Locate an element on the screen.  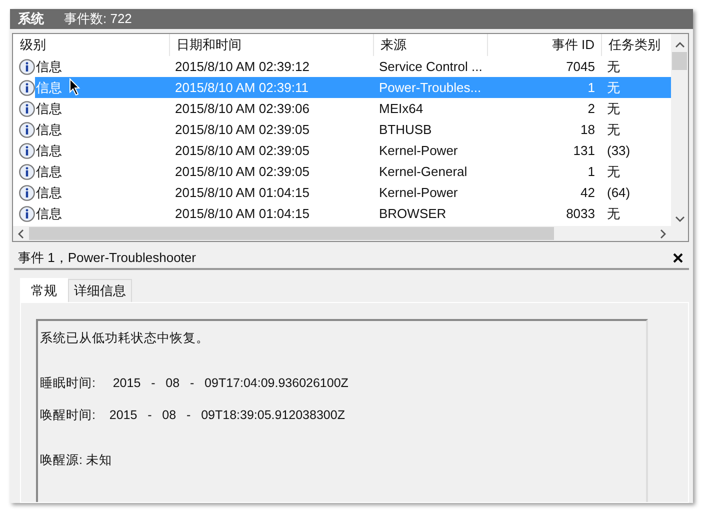
scroll-right-icon is located at coordinates (663, 233).